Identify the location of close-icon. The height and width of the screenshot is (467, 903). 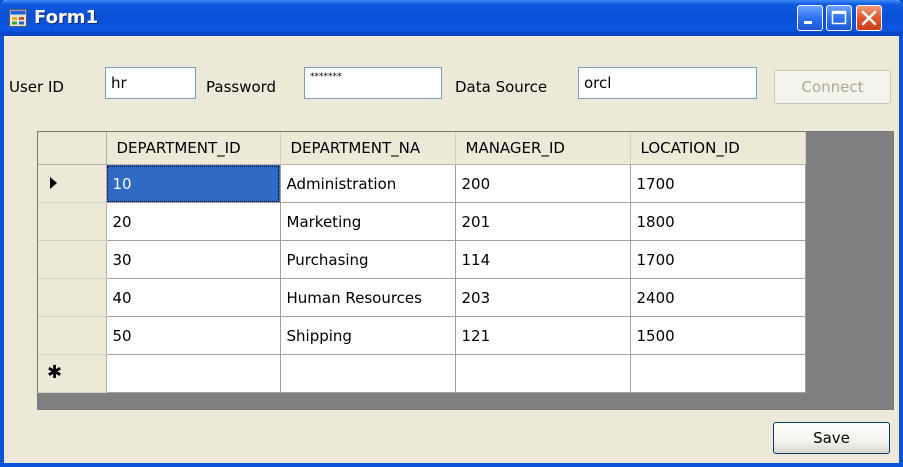
(869, 18).